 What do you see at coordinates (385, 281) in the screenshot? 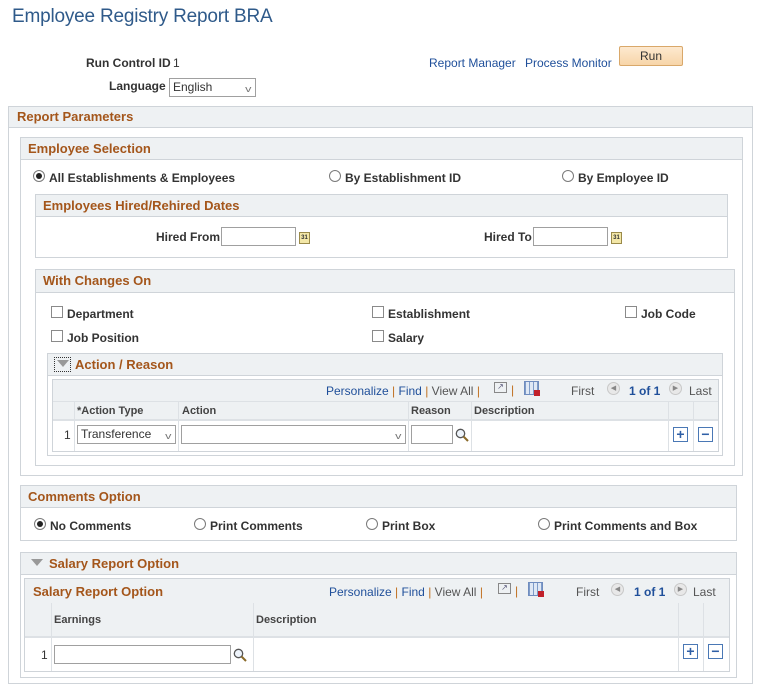
I see `with-changes-on-header: With Changes On` at bounding box center [385, 281].